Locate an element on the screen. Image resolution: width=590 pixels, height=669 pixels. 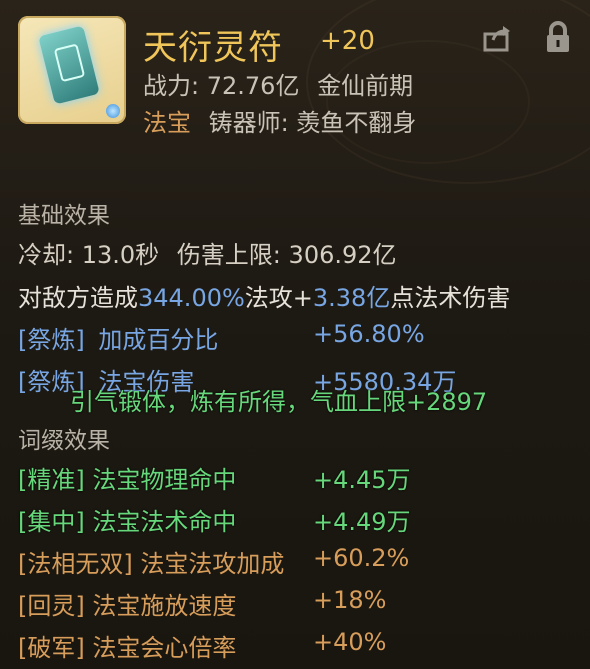
affix-row-2: [集中] 法宝法术命中 is located at coordinates (127, 519).